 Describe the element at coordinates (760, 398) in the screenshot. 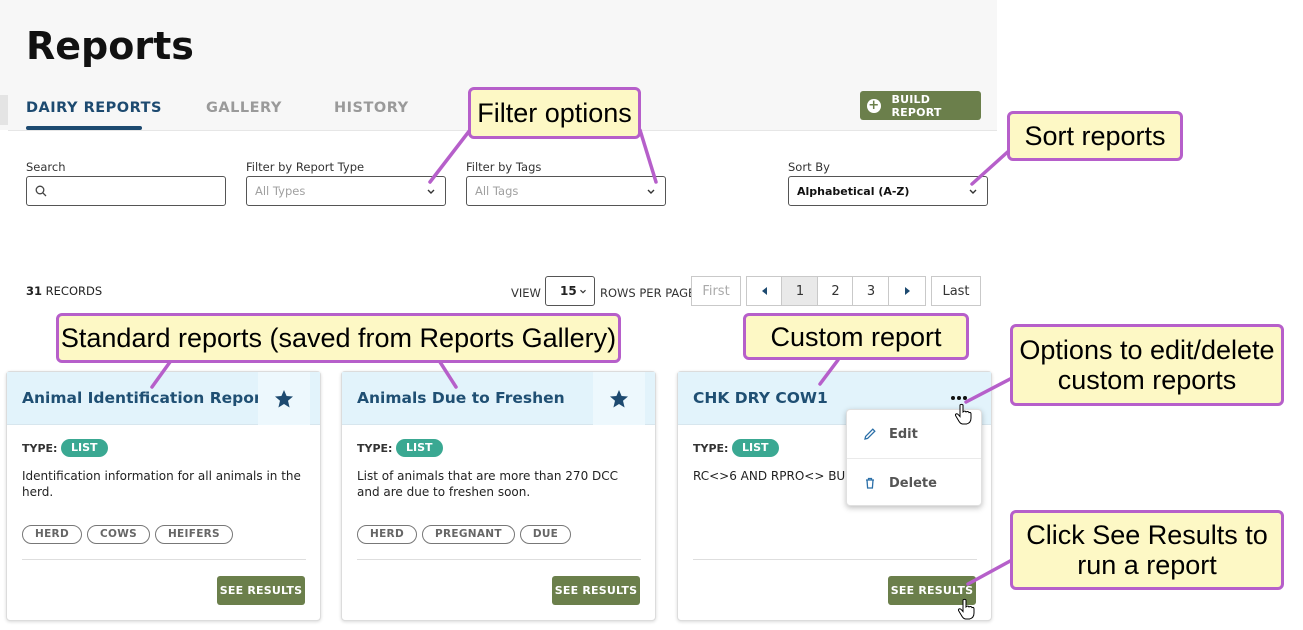

I see `card-title: CHK DRY COW1` at that location.